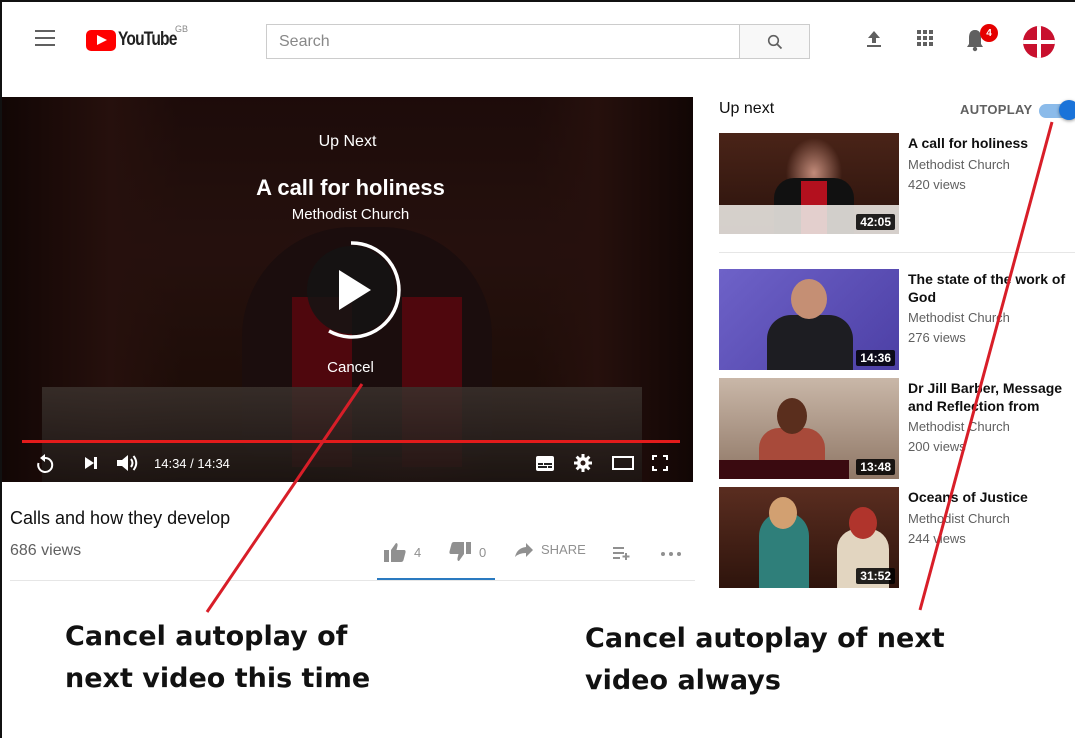 This screenshot has height=738, width=1075. I want to click on annotation-cancel-always: Cancel autoplay of next video always, so click(765, 660).